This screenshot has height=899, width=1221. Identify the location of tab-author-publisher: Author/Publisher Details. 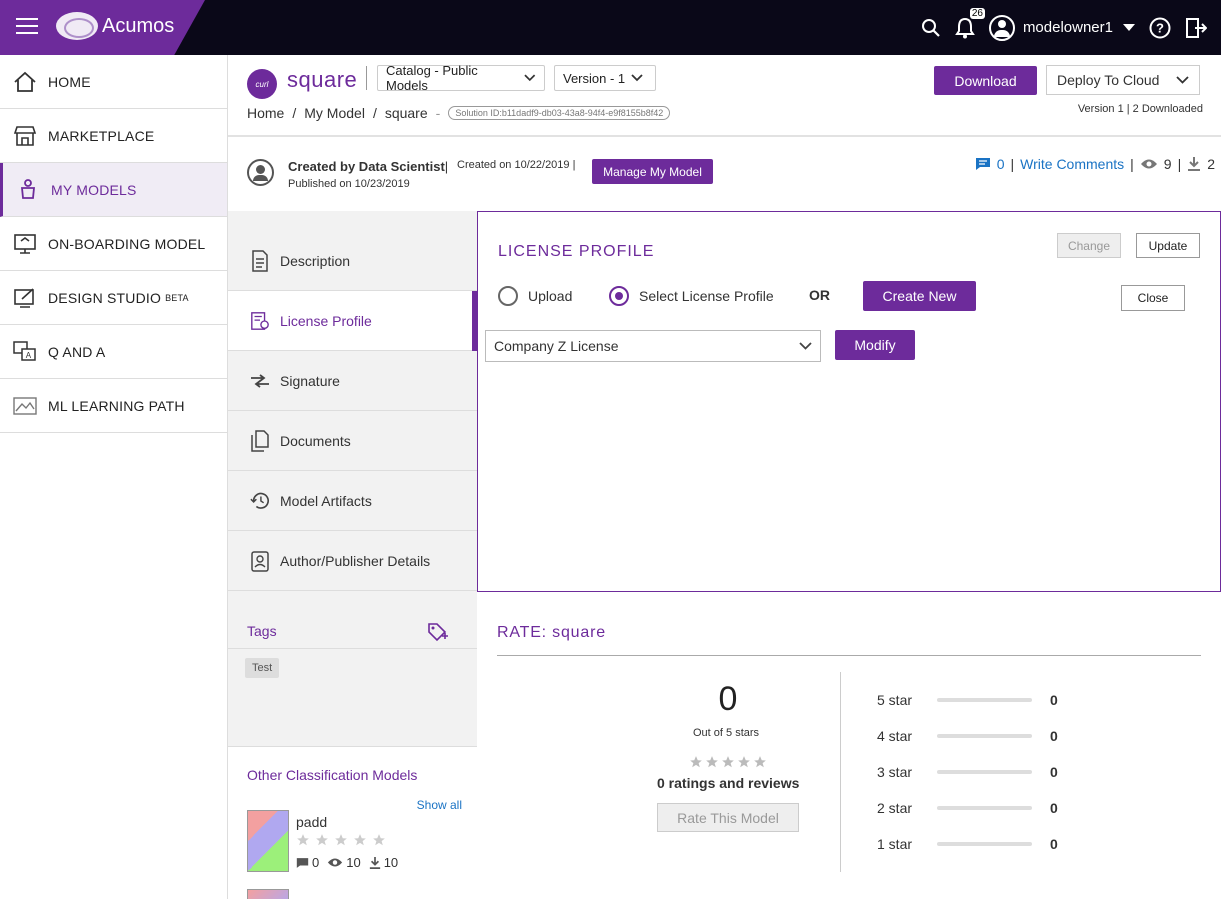
(352, 561).